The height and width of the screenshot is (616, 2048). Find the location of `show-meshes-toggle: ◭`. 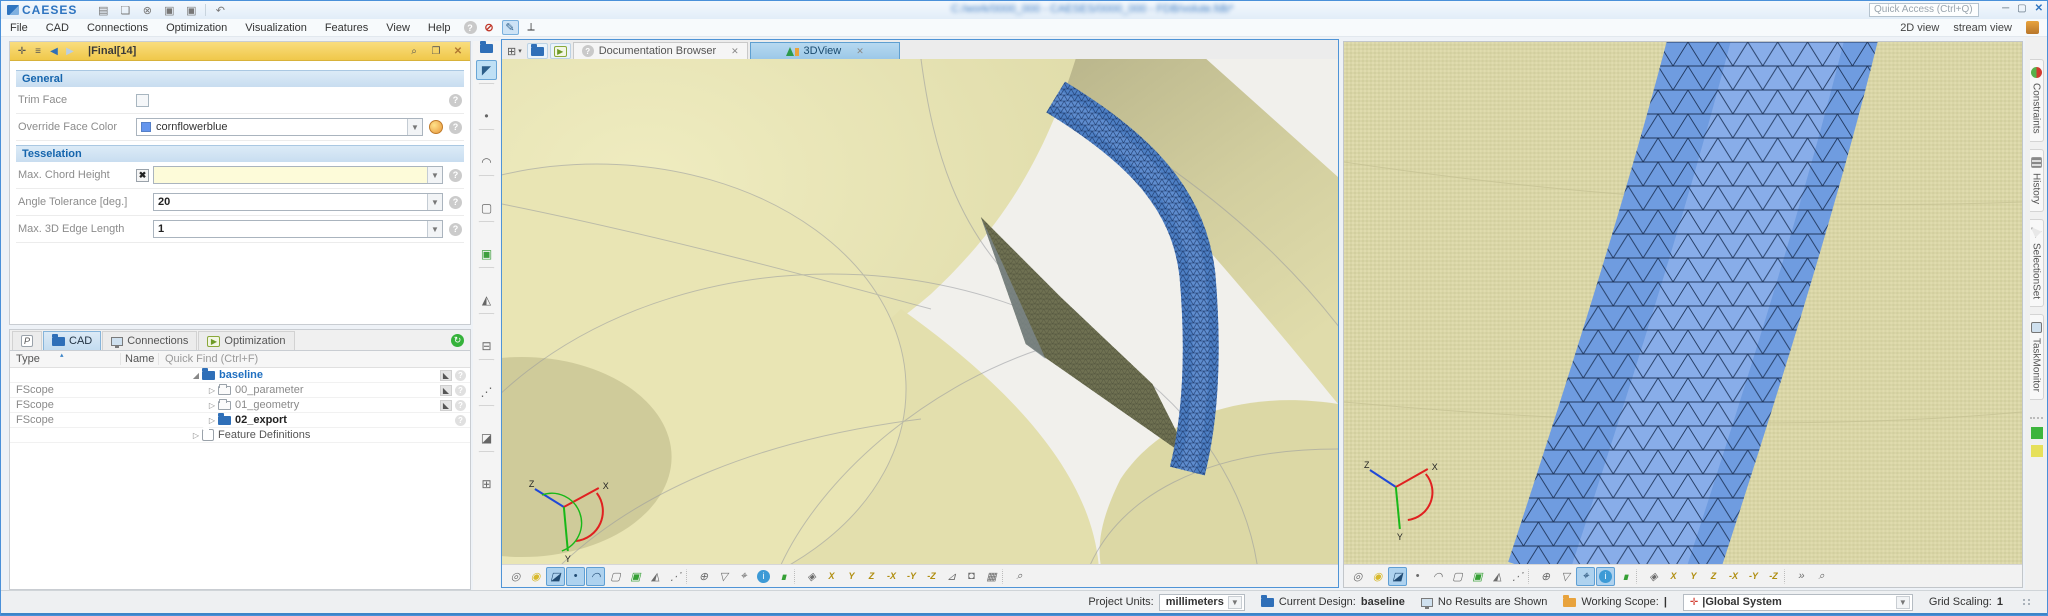

show-meshes-toggle: ◭ is located at coordinates (655, 576).